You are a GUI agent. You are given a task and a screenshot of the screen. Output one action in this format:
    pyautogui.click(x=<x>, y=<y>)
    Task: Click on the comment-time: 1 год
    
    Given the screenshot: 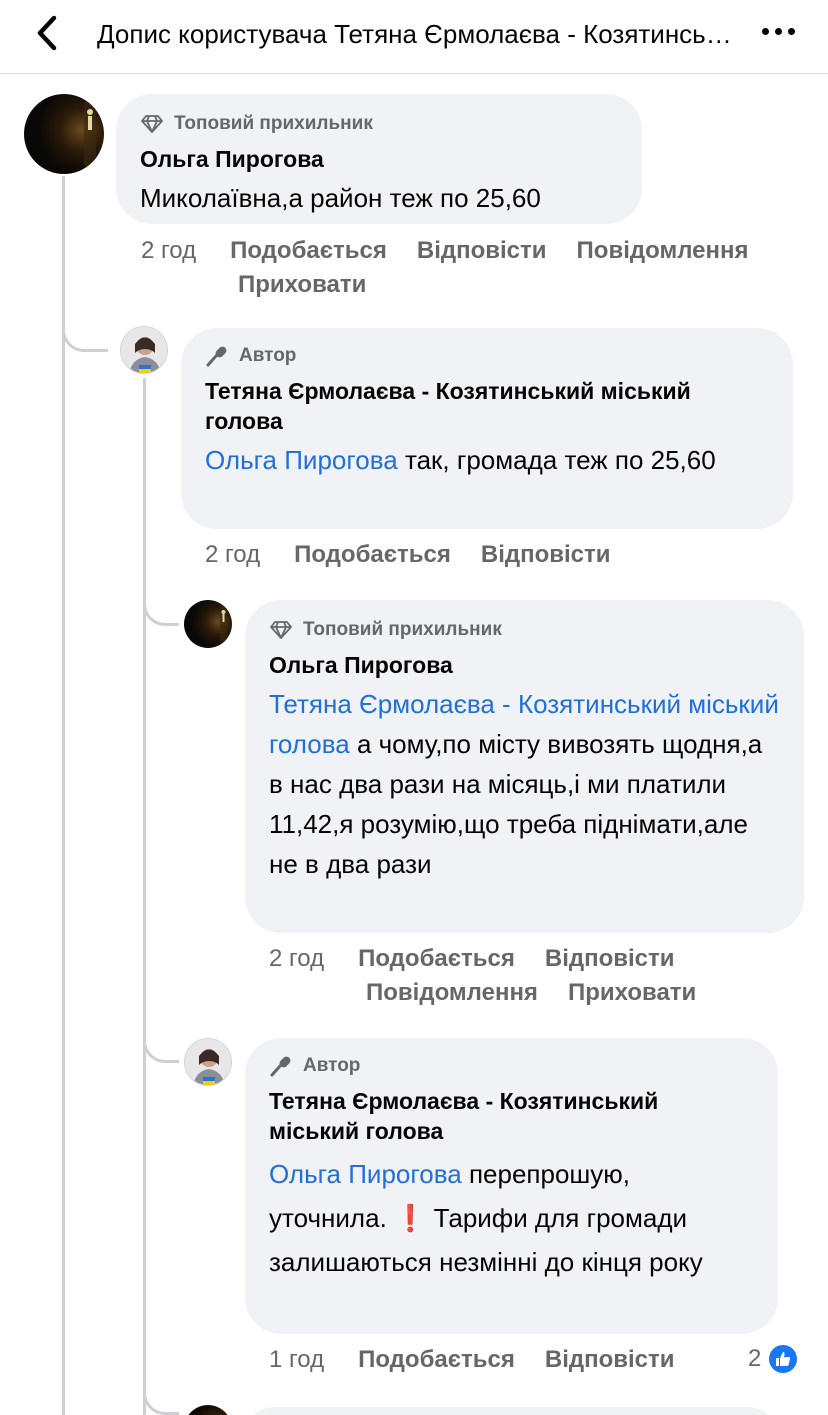 What is the action you would take?
    pyautogui.click(x=296, y=1359)
    